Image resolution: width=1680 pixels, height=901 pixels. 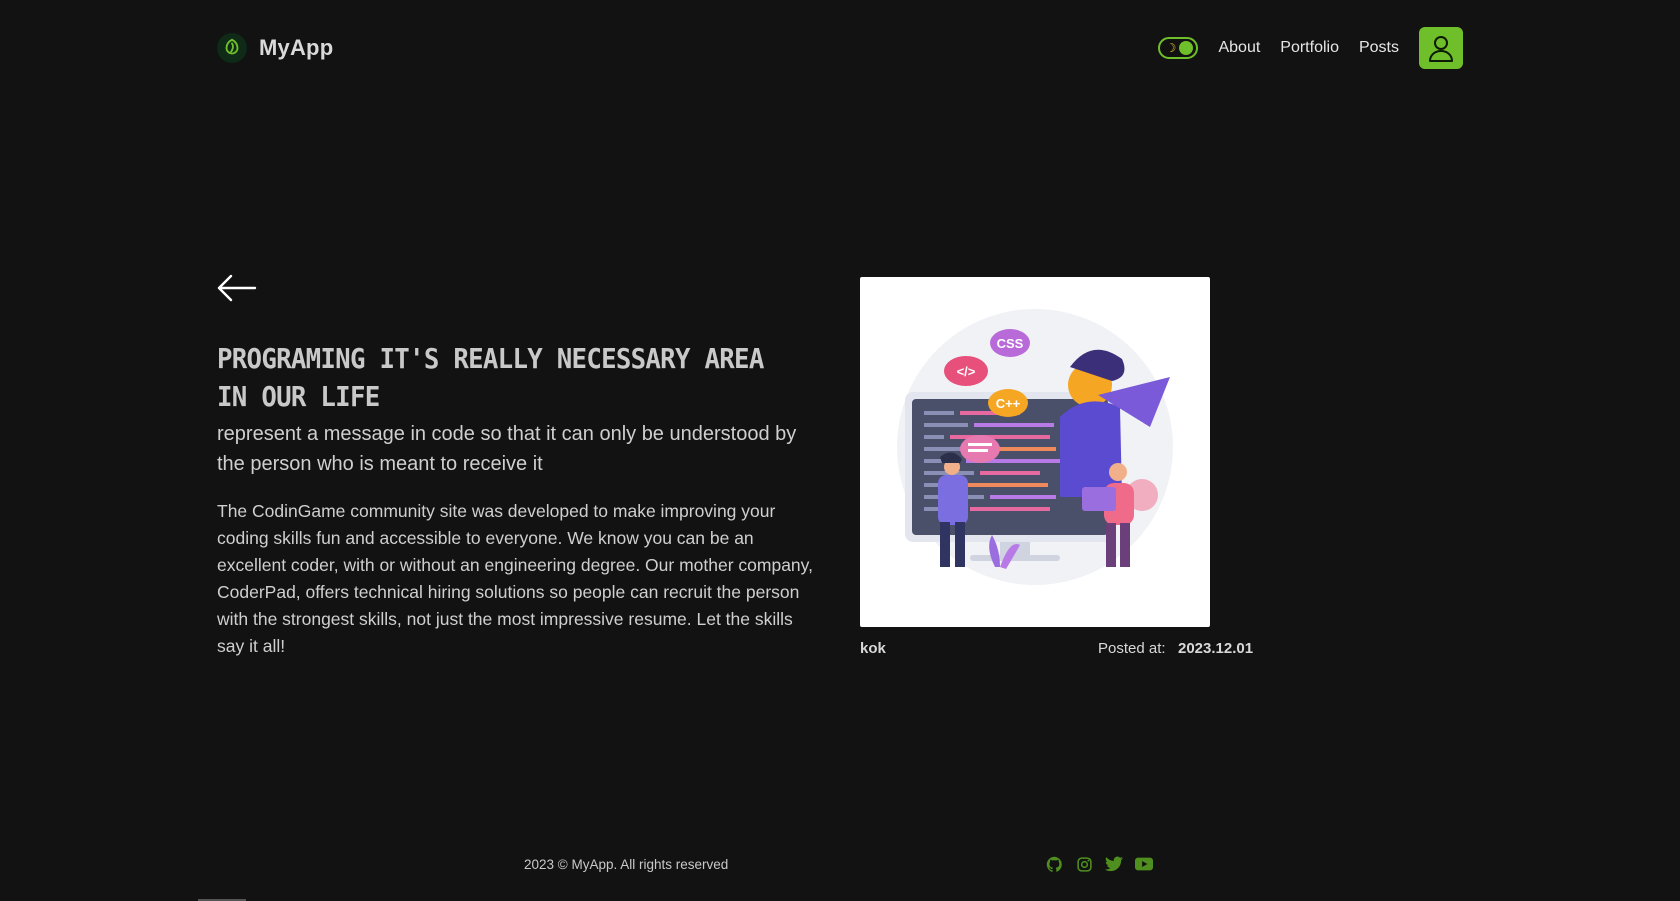 What do you see at coordinates (1379, 48) in the screenshot?
I see `nav-posts-link: Posts` at bounding box center [1379, 48].